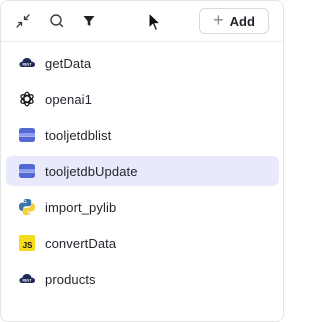 This screenshot has width=320, height=322. I want to click on add-button-label: Add, so click(242, 21).